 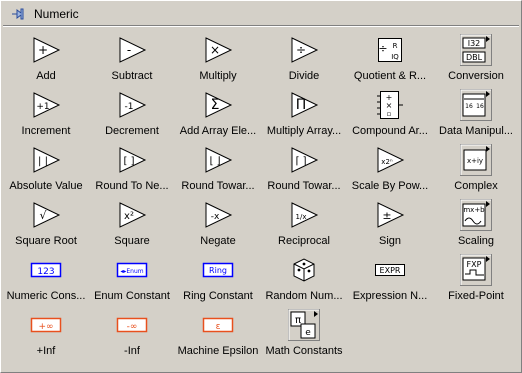 I want to click on svg-text: EXPR, so click(x=390, y=270).